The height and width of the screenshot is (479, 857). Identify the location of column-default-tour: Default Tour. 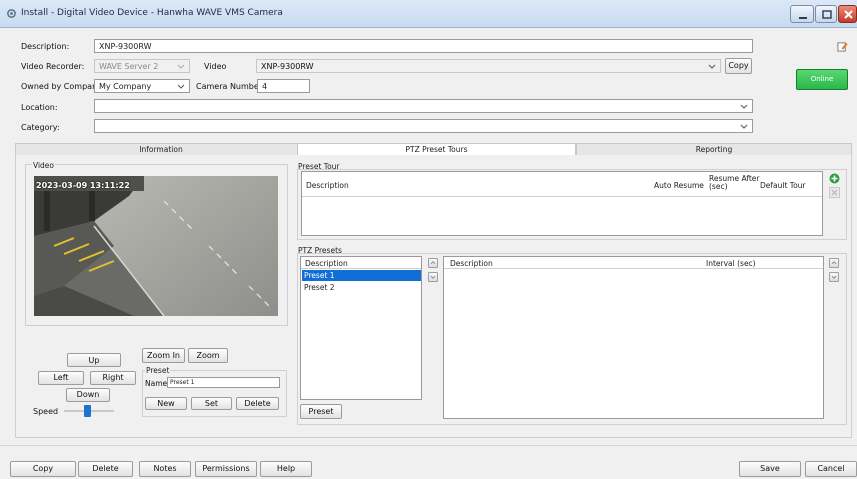
(783, 185).